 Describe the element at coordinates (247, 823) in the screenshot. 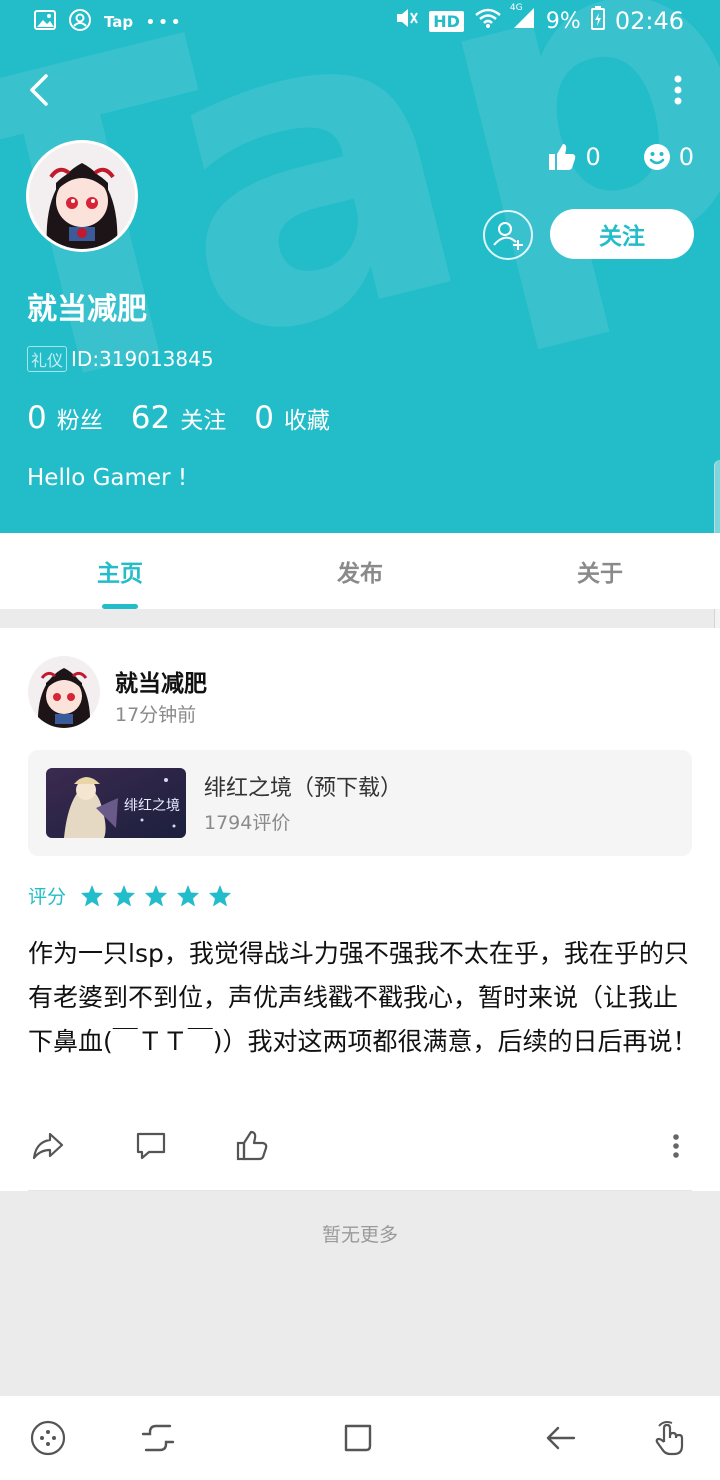

I see `game-review-count: 1794评价` at that location.